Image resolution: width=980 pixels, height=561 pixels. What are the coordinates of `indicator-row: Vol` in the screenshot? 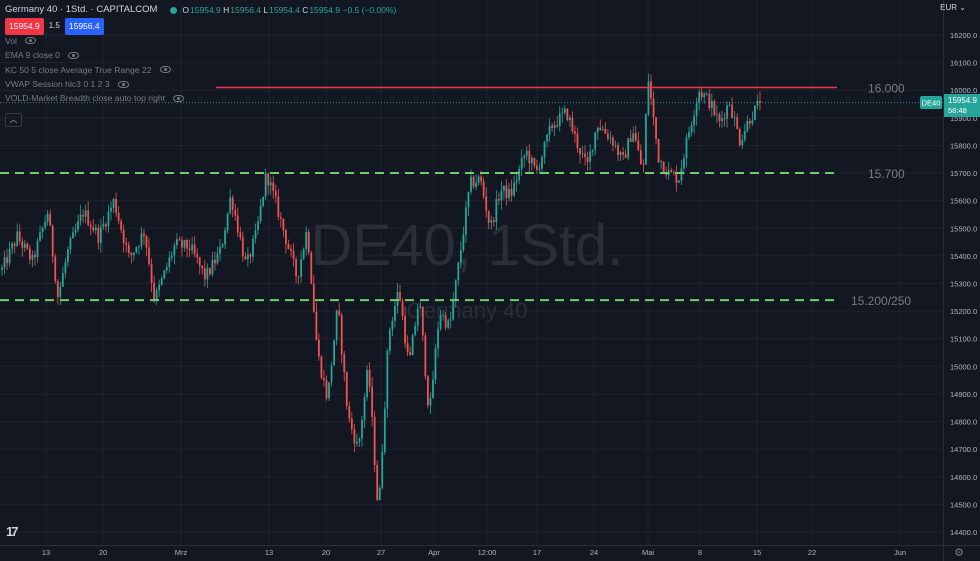 It's located at (200, 41).